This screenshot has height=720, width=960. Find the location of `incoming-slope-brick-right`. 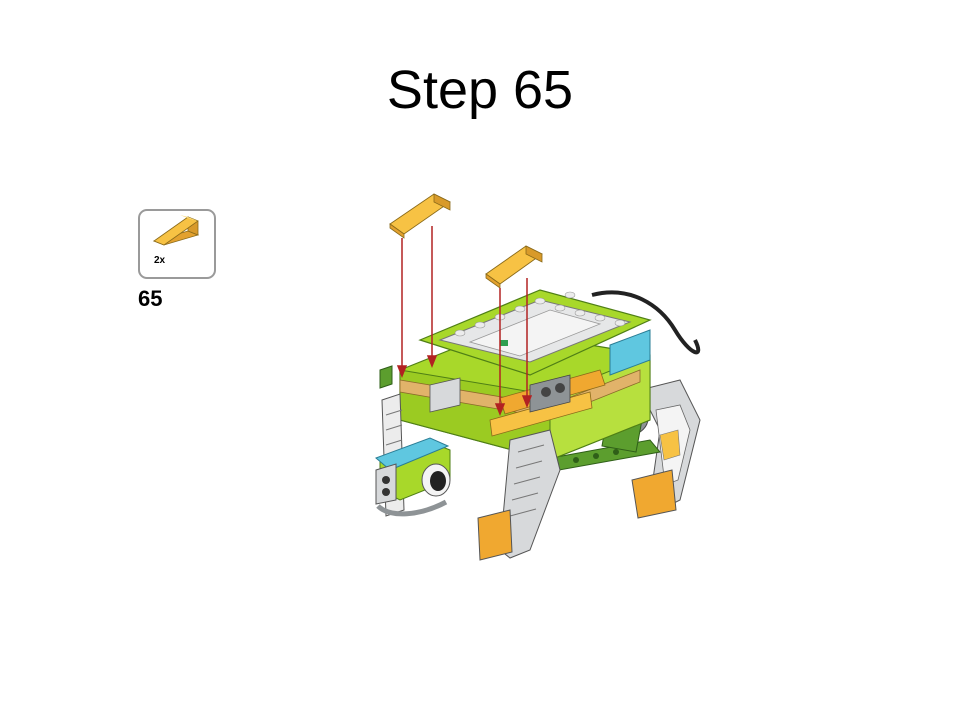

incoming-slope-brick-right is located at coordinates (514, 267).